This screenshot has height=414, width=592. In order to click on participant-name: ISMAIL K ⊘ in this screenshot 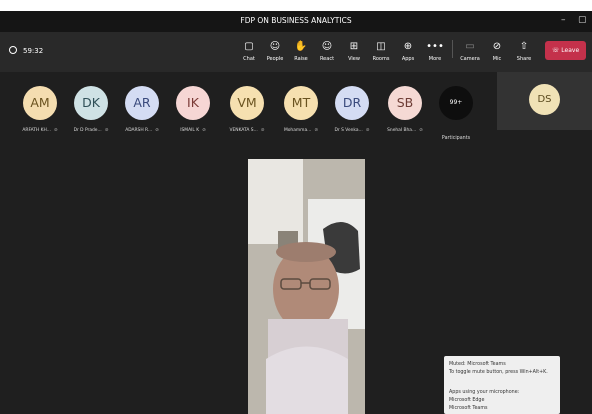, I will do `click(193, 130)`.